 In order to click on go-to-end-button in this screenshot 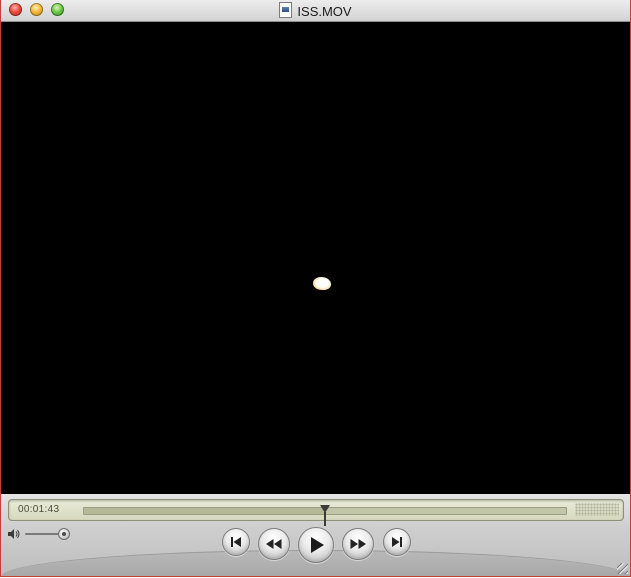, I will do `click(397, 542)`.